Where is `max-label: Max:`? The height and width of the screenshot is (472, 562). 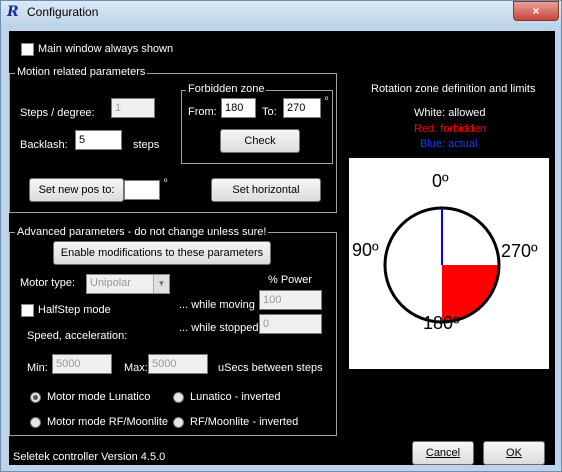
max-label: Max: is located at coordinates (136, 368).